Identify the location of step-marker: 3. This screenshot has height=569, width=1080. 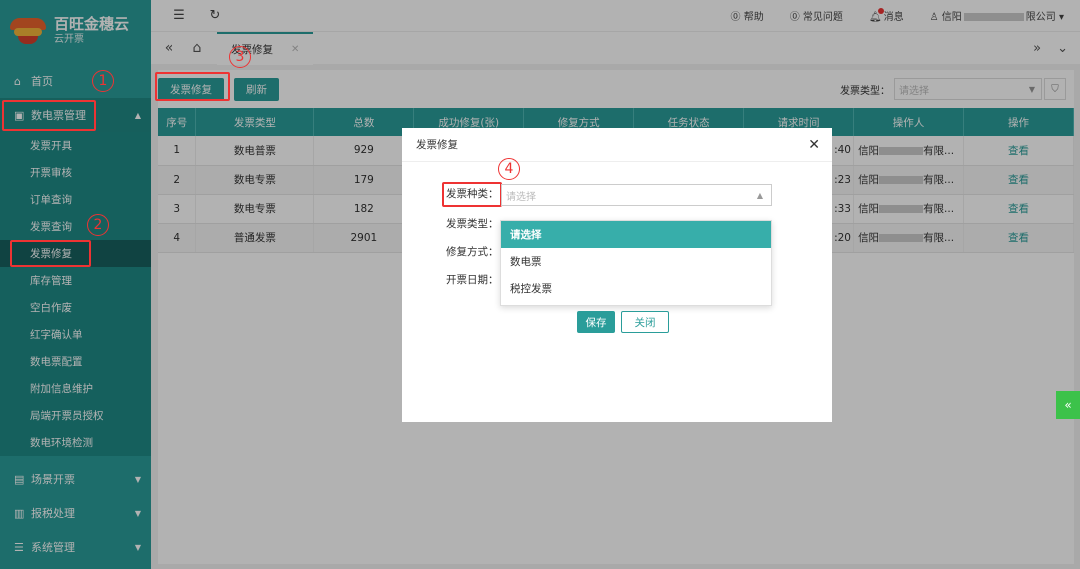
(240, 57).